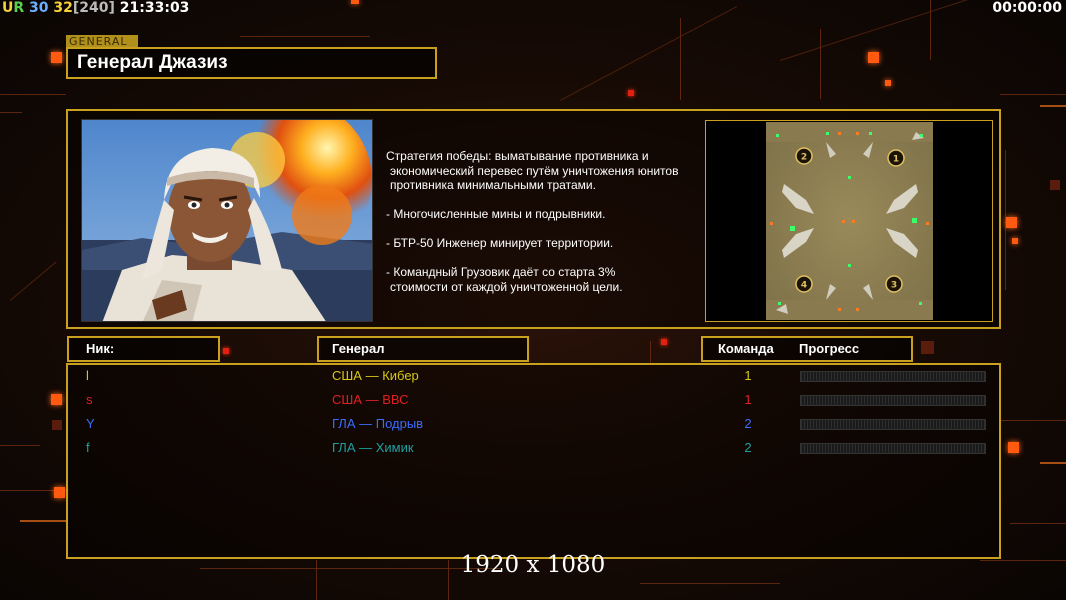  I want to click on player-row: l США — Кибер 1, so click(533, 377).